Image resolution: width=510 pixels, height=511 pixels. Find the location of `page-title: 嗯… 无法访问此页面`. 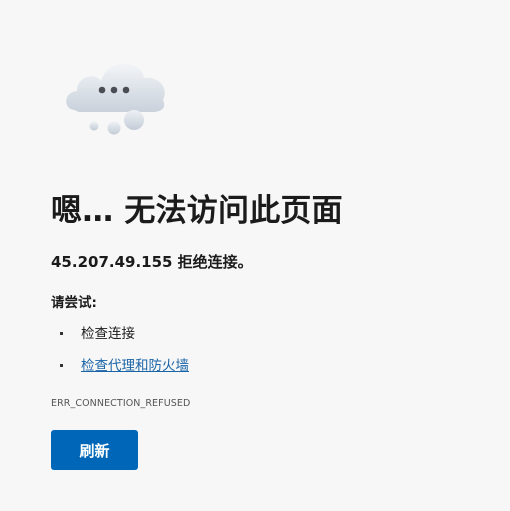

page-title: 嗯… 无法访问此页面 is located at coordinates (197, 211).